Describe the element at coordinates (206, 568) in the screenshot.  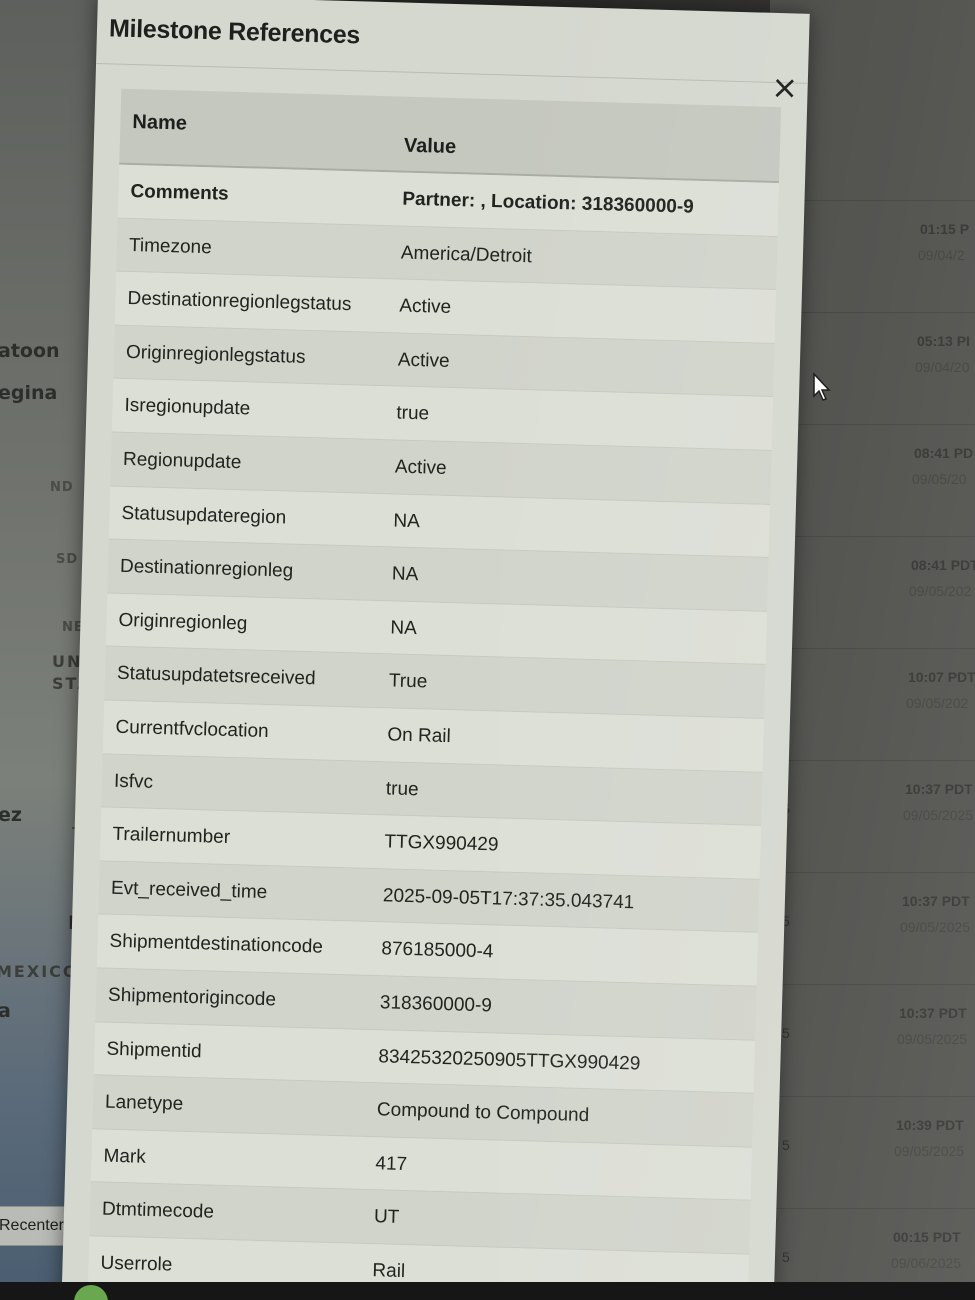
I see `row-name: Destinationregionleg` at that location.